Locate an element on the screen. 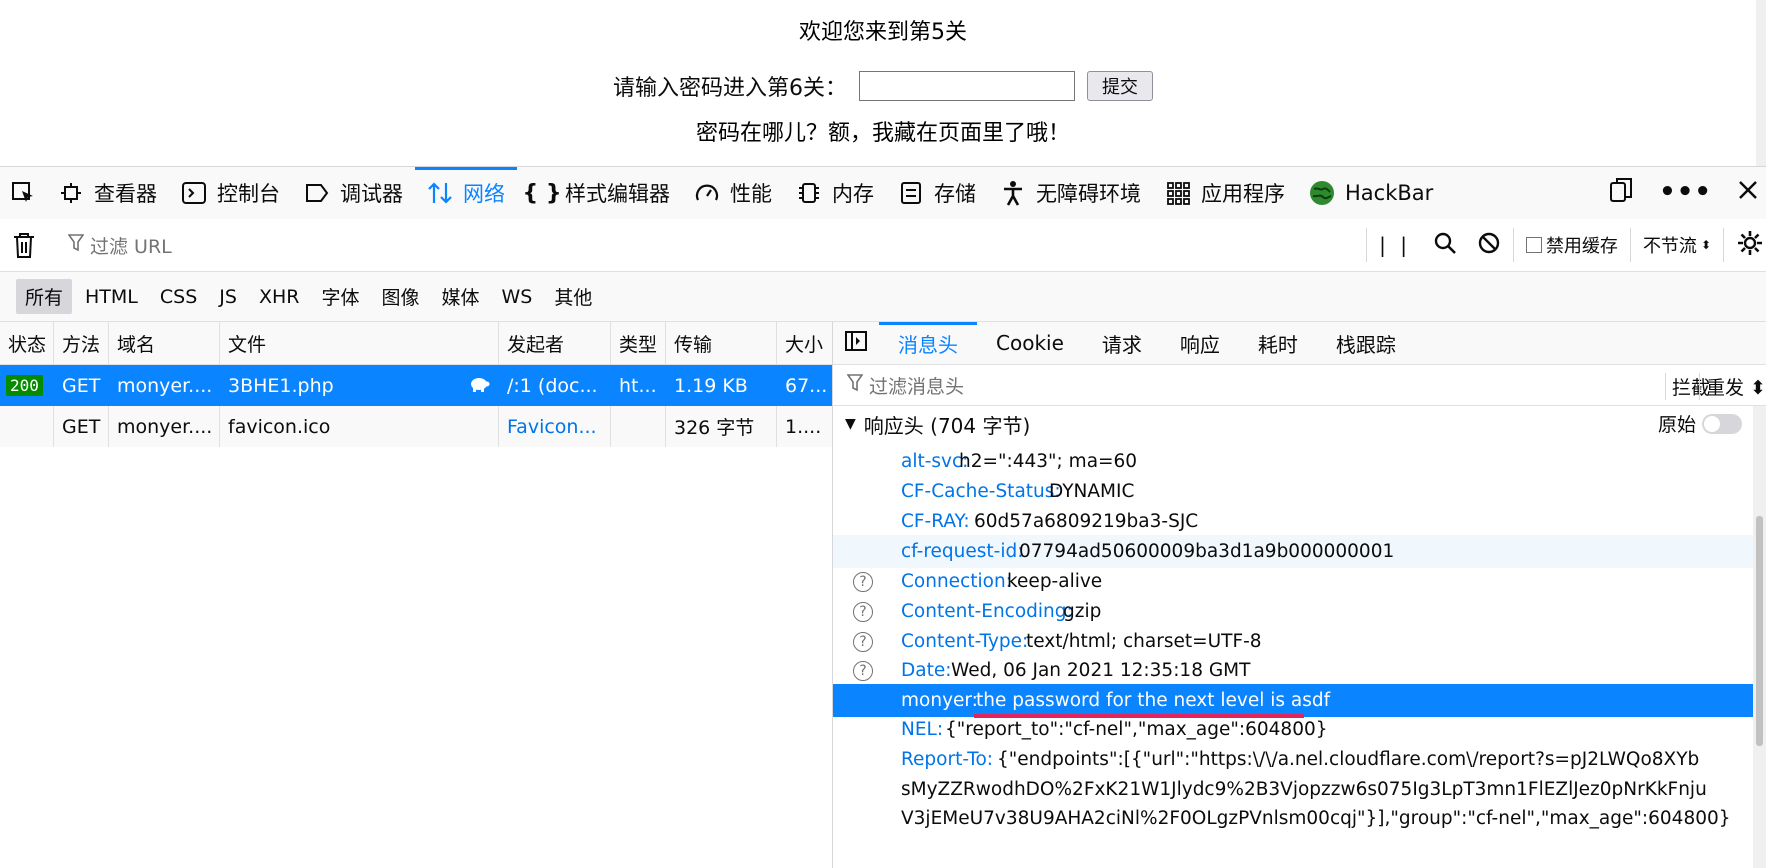 The height and width of the screenshot is (868, 1766). submit-button: 提交 is located at coordinates (1120, 86).